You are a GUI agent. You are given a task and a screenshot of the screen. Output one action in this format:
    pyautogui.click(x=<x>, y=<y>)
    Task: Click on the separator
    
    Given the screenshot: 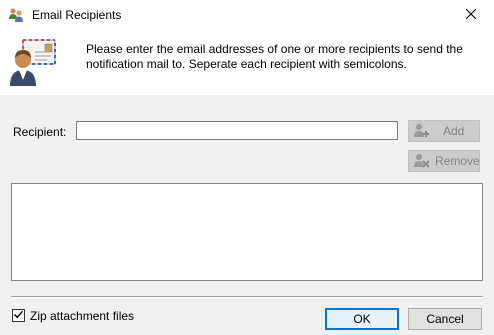 What is the action you would take?
    pyautogui.click(x=247, y=297)
    